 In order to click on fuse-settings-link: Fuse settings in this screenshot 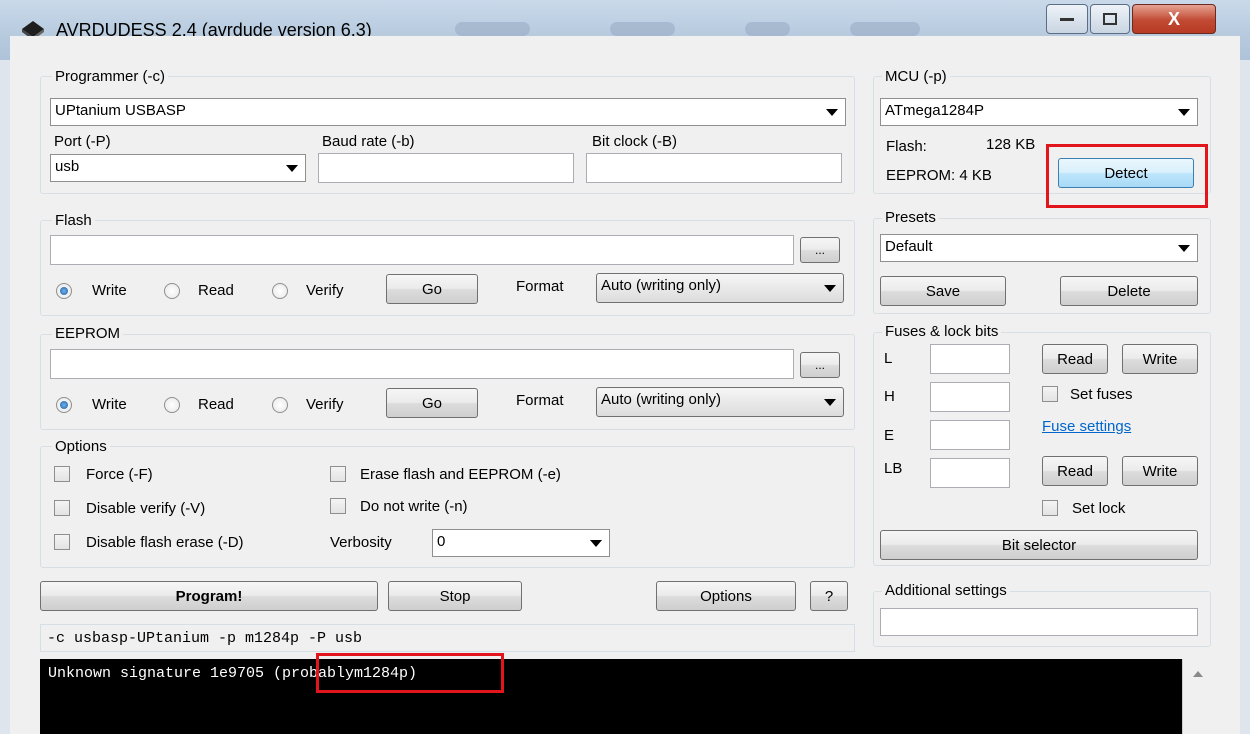, I will do `click(1086, 426)`.